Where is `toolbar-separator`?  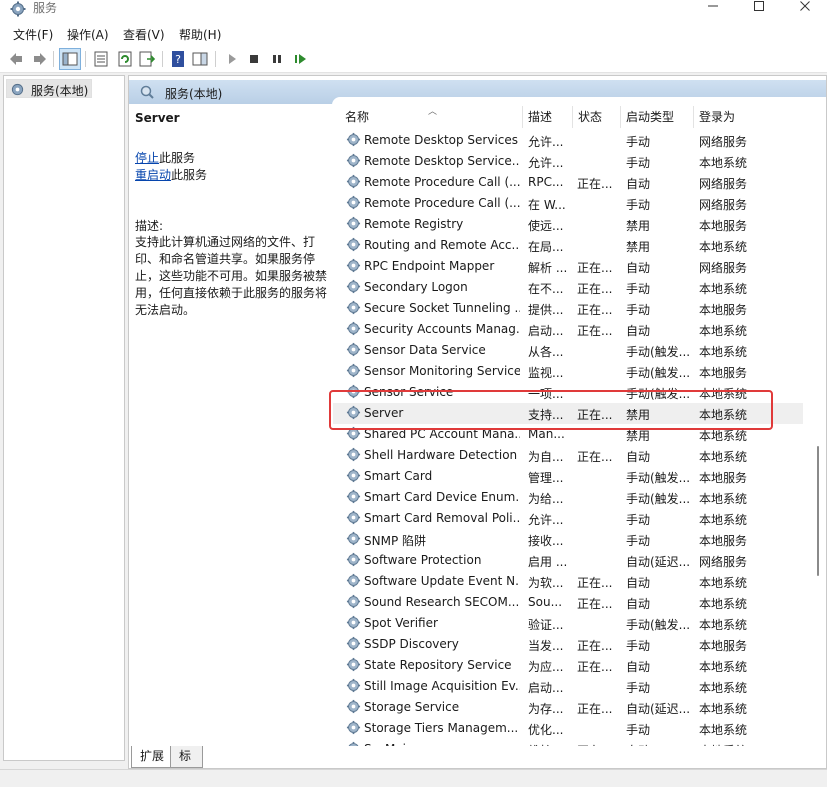
toolbar-separator is located at coordinates (85, 59).